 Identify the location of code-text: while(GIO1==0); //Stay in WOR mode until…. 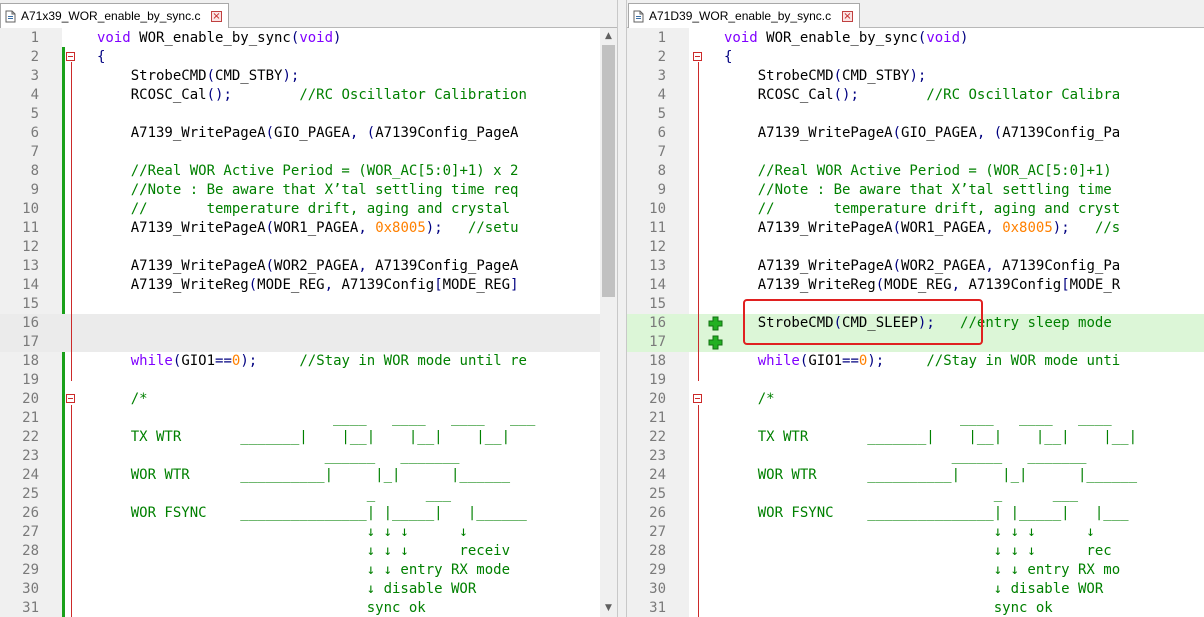
(328, 361).